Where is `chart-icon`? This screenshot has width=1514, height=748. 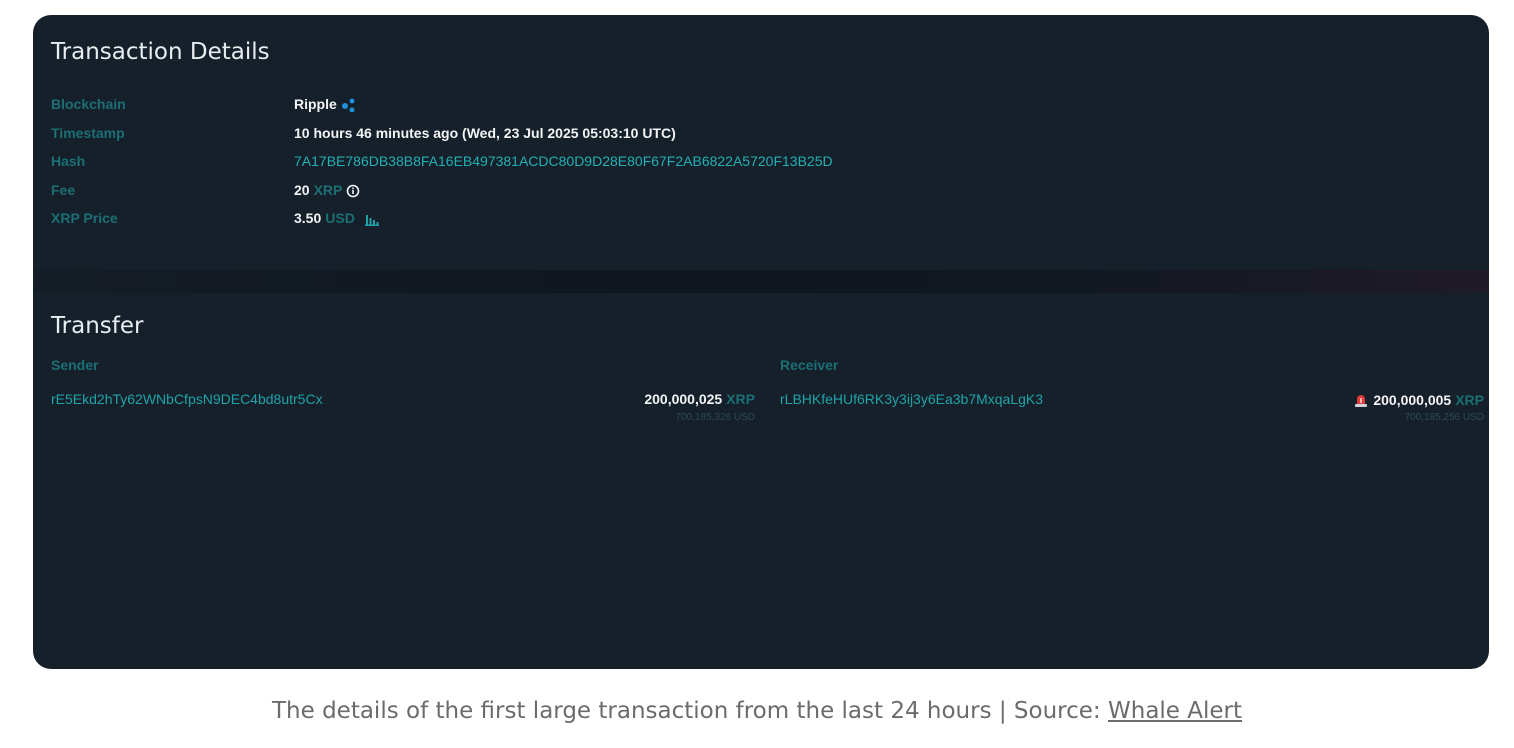
chart-icon is located at coordinates (371, 218).